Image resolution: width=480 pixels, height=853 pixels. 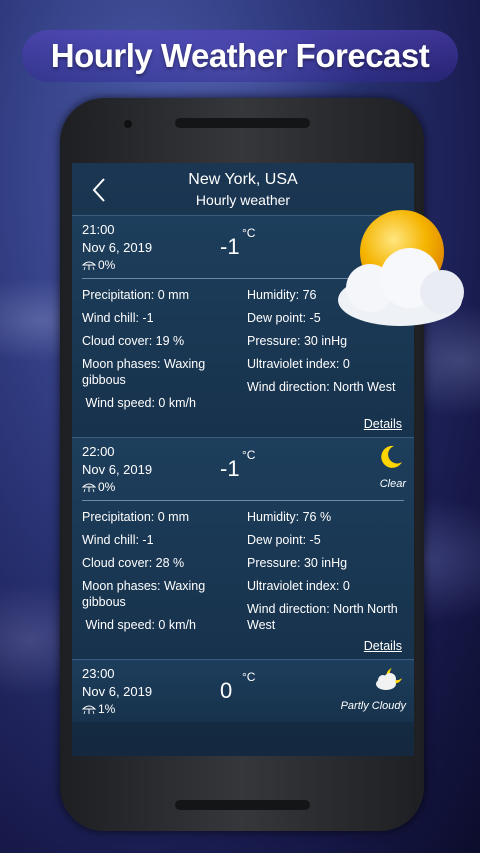 I want to click on chevron-left-icon, so click(x=98, y=190).